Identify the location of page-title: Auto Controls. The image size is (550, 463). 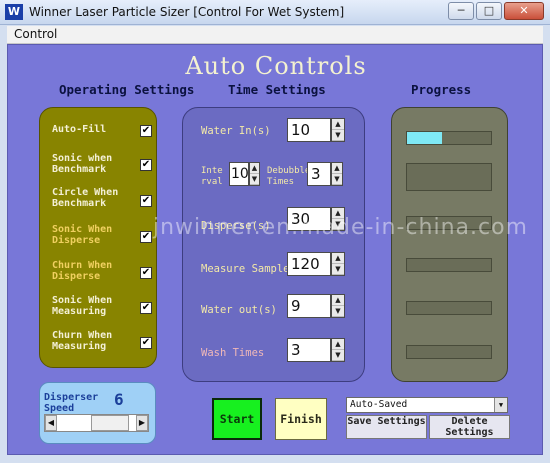
(276, 66).